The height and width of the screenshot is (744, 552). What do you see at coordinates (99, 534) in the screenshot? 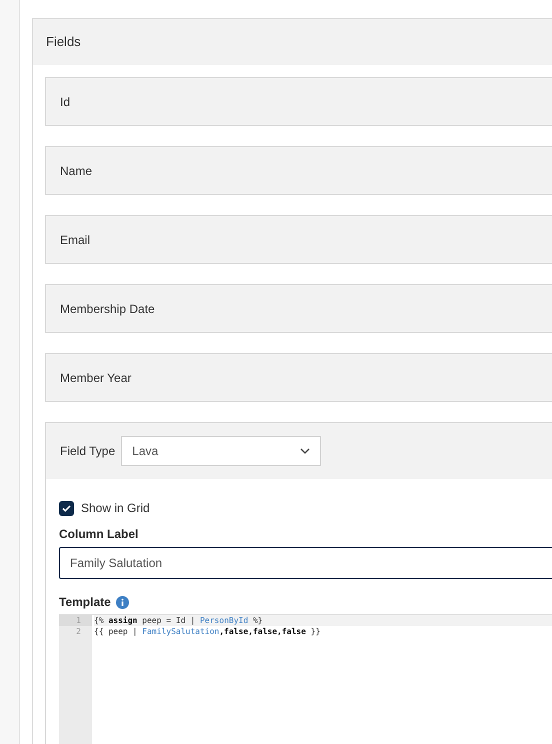
I see `column-label-label: Column Label` at bounding box center [99, 534].